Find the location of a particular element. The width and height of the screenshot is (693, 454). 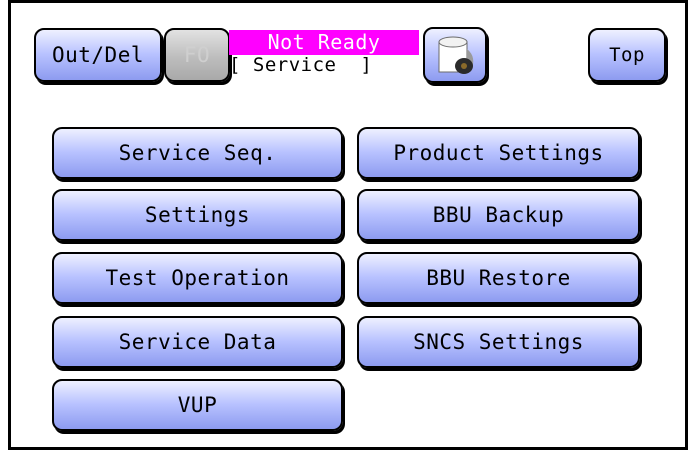

service-data-button: Service Data is located at coordinates (197, 342).